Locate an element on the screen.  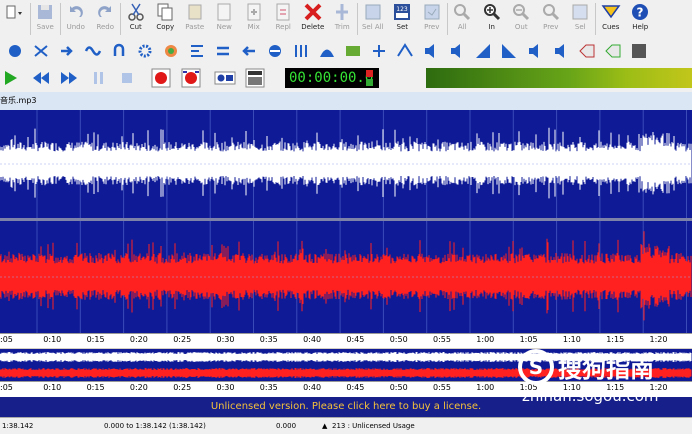
noise-icon is located at coordinates (639, 51).